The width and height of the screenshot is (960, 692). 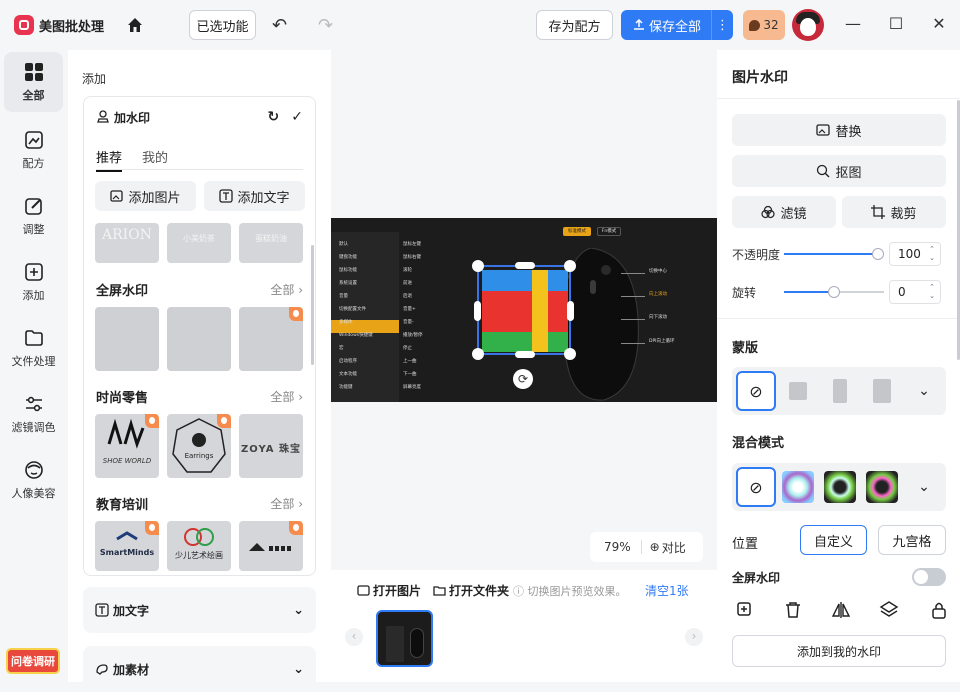 What do you see at coordinates (409, 309) in the screenshot?
I see `preview-menu-item: 音量+` at bounding box center [409, 309].